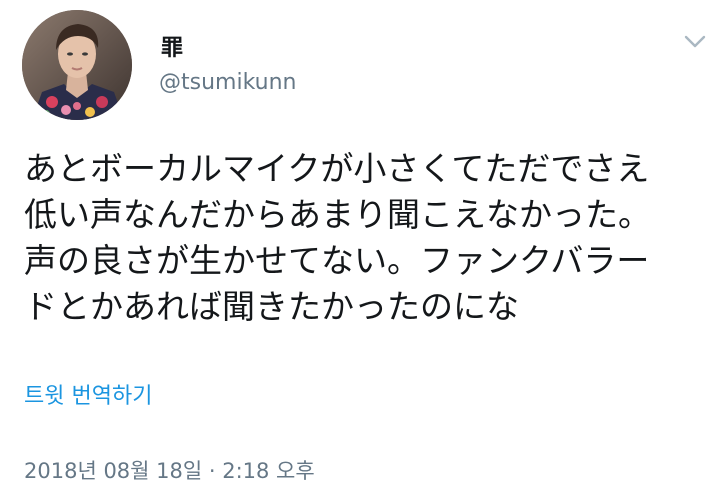 The image size is (720, 492). Describe the element at coordinates (88, 397) in the screenshot. I see `translate-tweet-link: 트윗 번역하기` at that location.